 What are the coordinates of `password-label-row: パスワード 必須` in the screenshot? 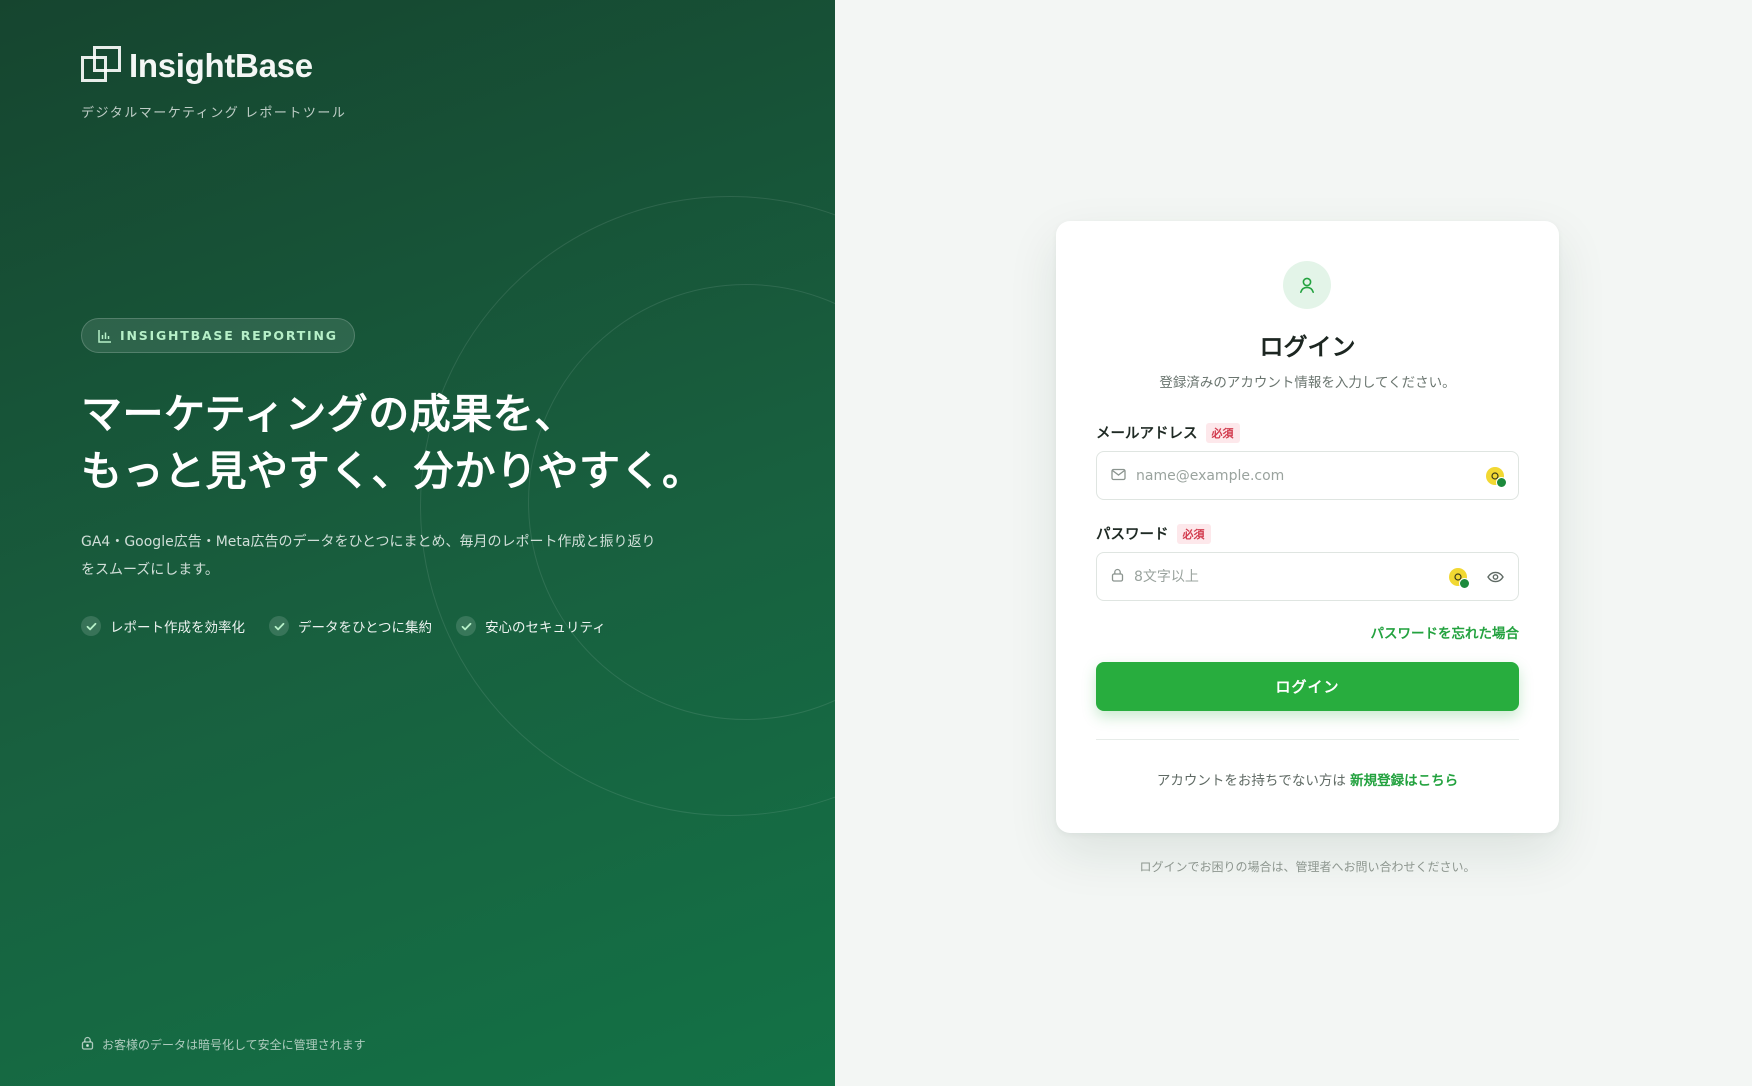 It's located at (1153, 533).